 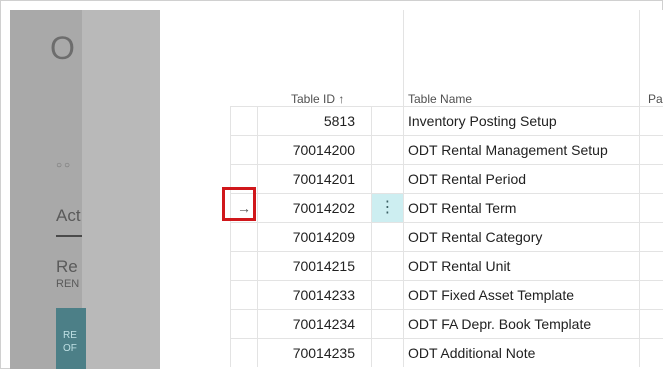 I want to click on background-band, so click(x=121, y=189).